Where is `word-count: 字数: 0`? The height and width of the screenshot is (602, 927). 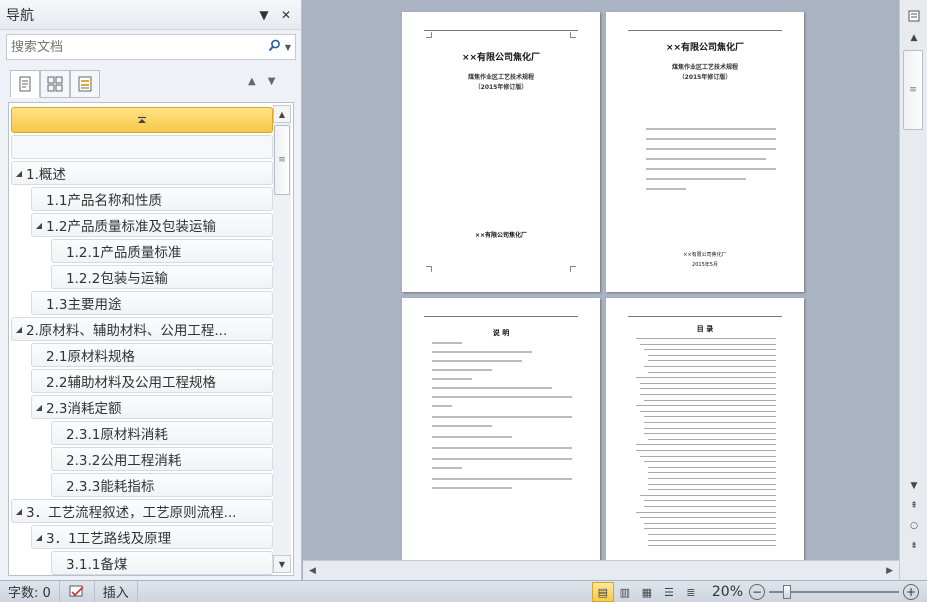
word-count: 字数: 0 is located at coordinates (30, 591).